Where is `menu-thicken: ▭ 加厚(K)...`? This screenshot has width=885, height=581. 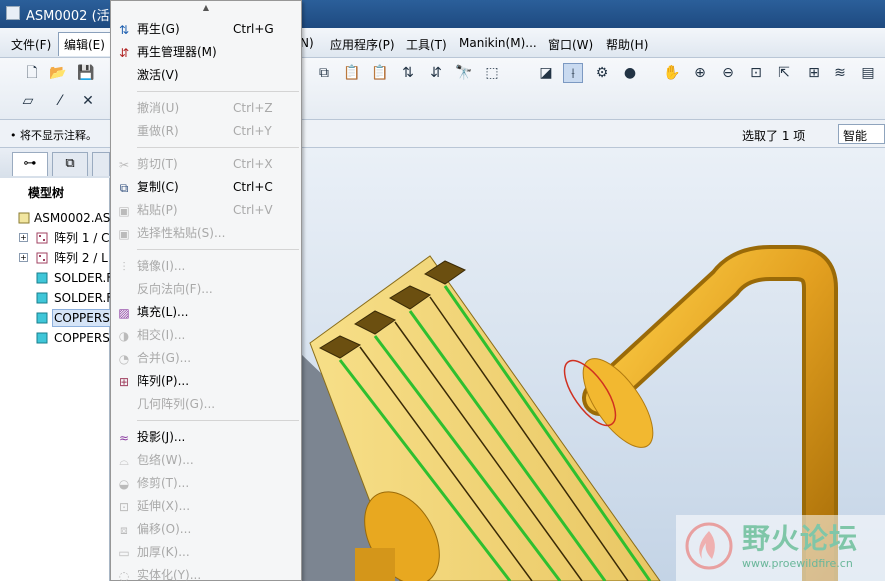
menu-thicken: ▭ 加厚(K)... is located at coordinates (206, 552).